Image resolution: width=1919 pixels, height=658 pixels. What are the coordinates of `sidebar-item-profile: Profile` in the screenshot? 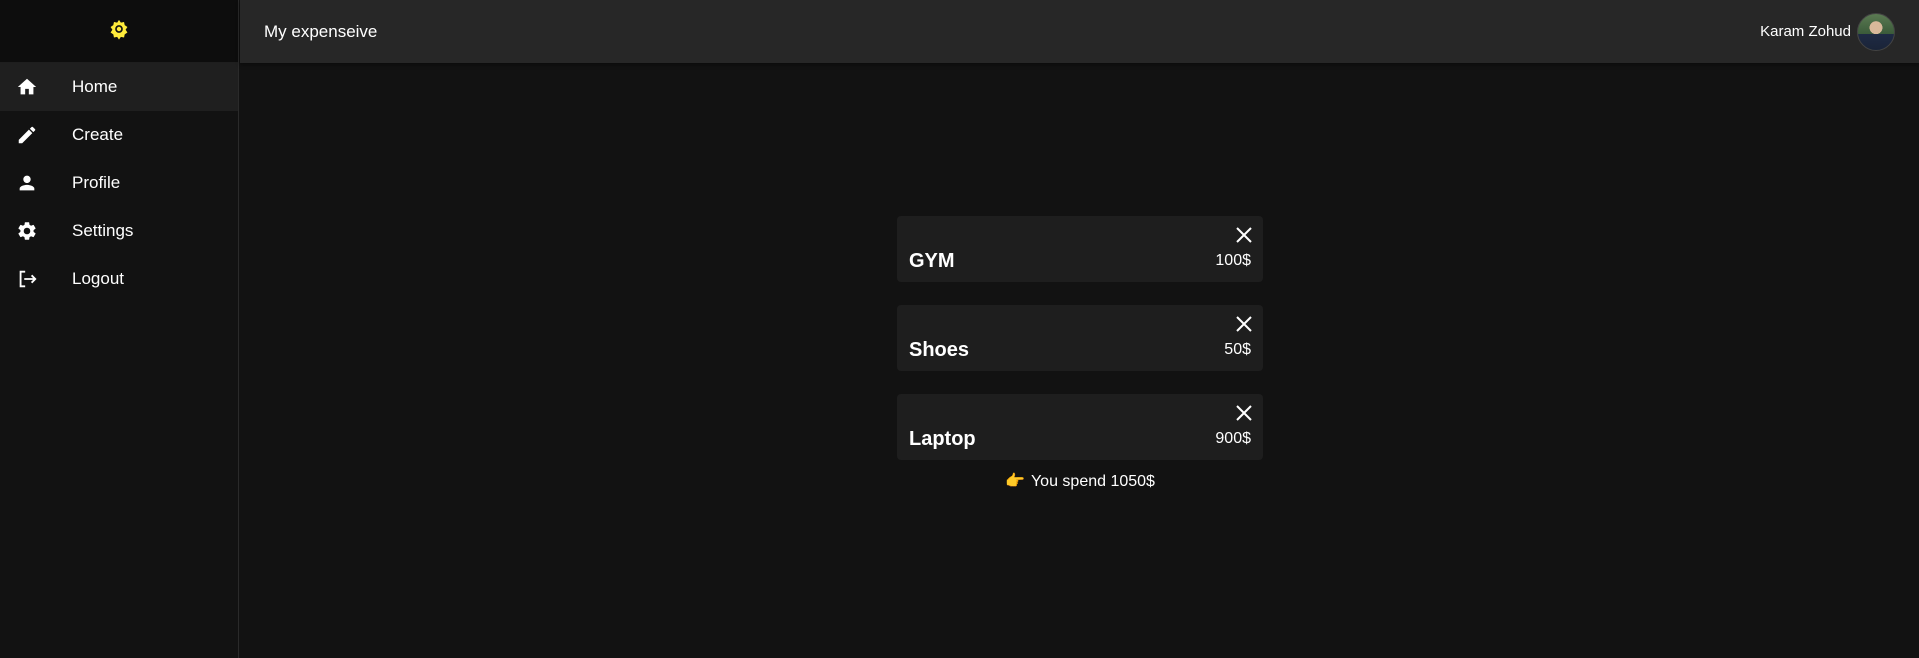 It's located at (119, 183).